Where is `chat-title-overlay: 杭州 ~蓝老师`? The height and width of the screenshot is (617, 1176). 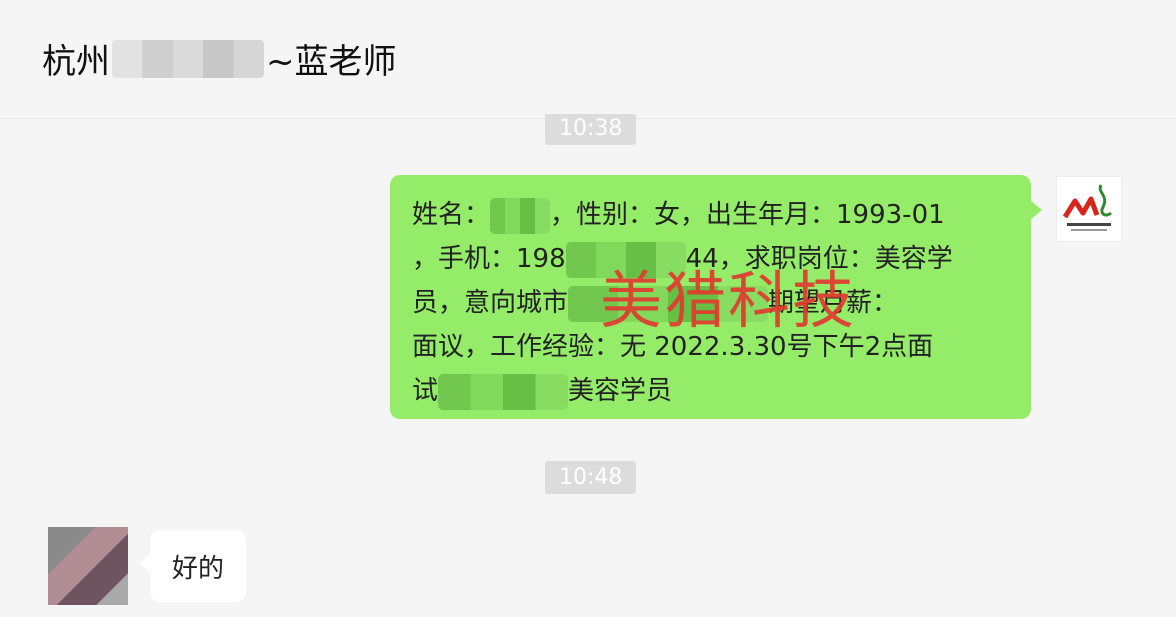 chat-title-overlay: 杭州 ~蓝老师 is located at coordinates (219, 58).